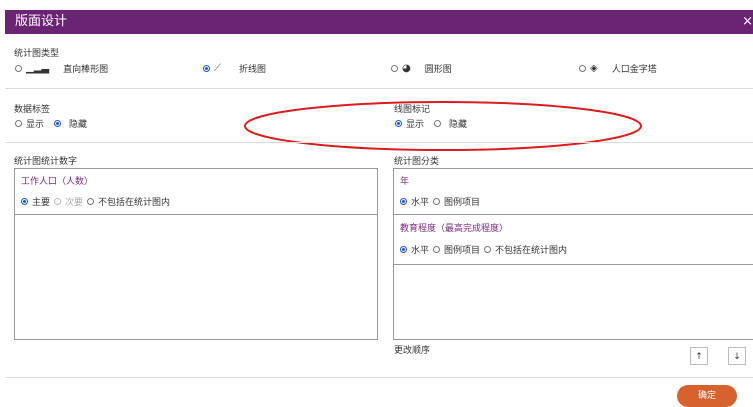 This screenshot has width=753, height=407. What do you see at coordinates (454, 229) in the screenshot?
I see `classification-education-title: 教育程度（最高完成程度）` at bounding box center [454, 229].